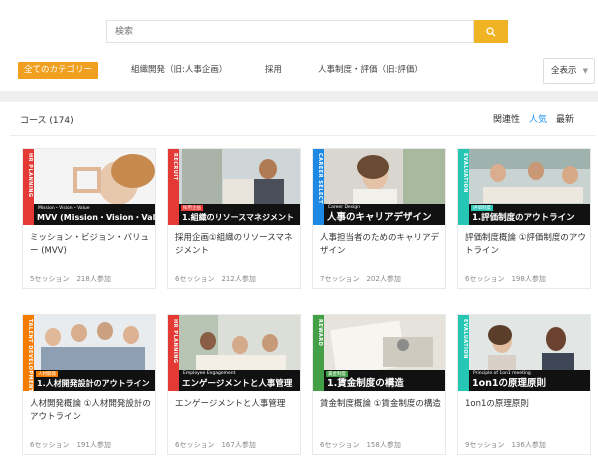  I want to click on course-meta: 6セッション 198人参加, so click(505, 279).